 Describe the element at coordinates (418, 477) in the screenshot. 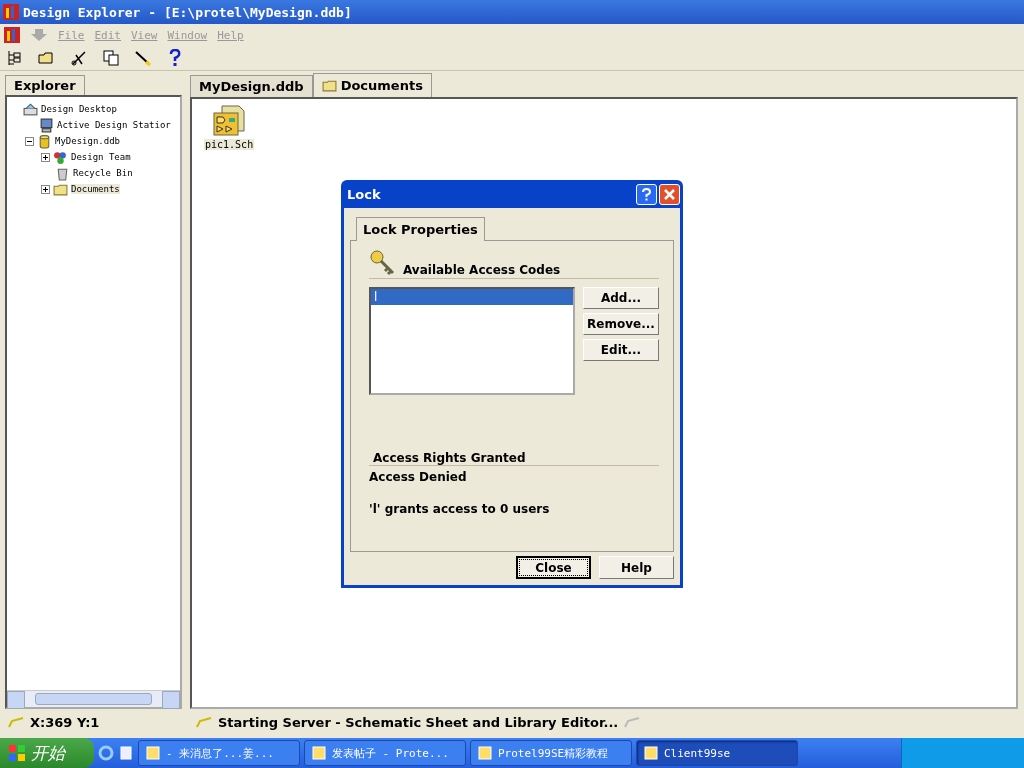

I see `access-status: Access Denied` at that location.